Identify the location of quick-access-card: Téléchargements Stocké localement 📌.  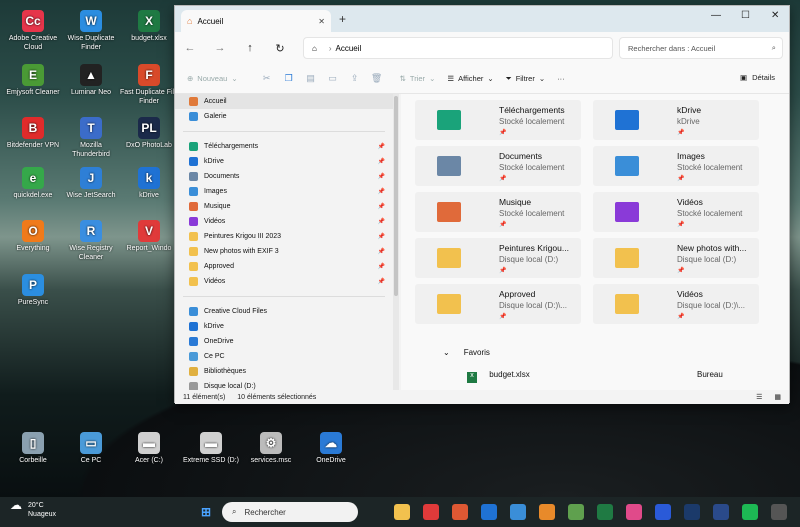
(498, 120).